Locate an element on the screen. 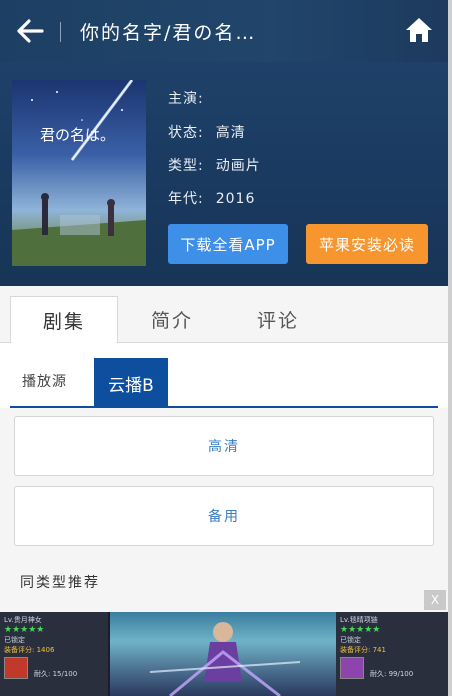 This screenshot has height=696, width=452. back-arrow-icon is located at coordinates (30, 31).